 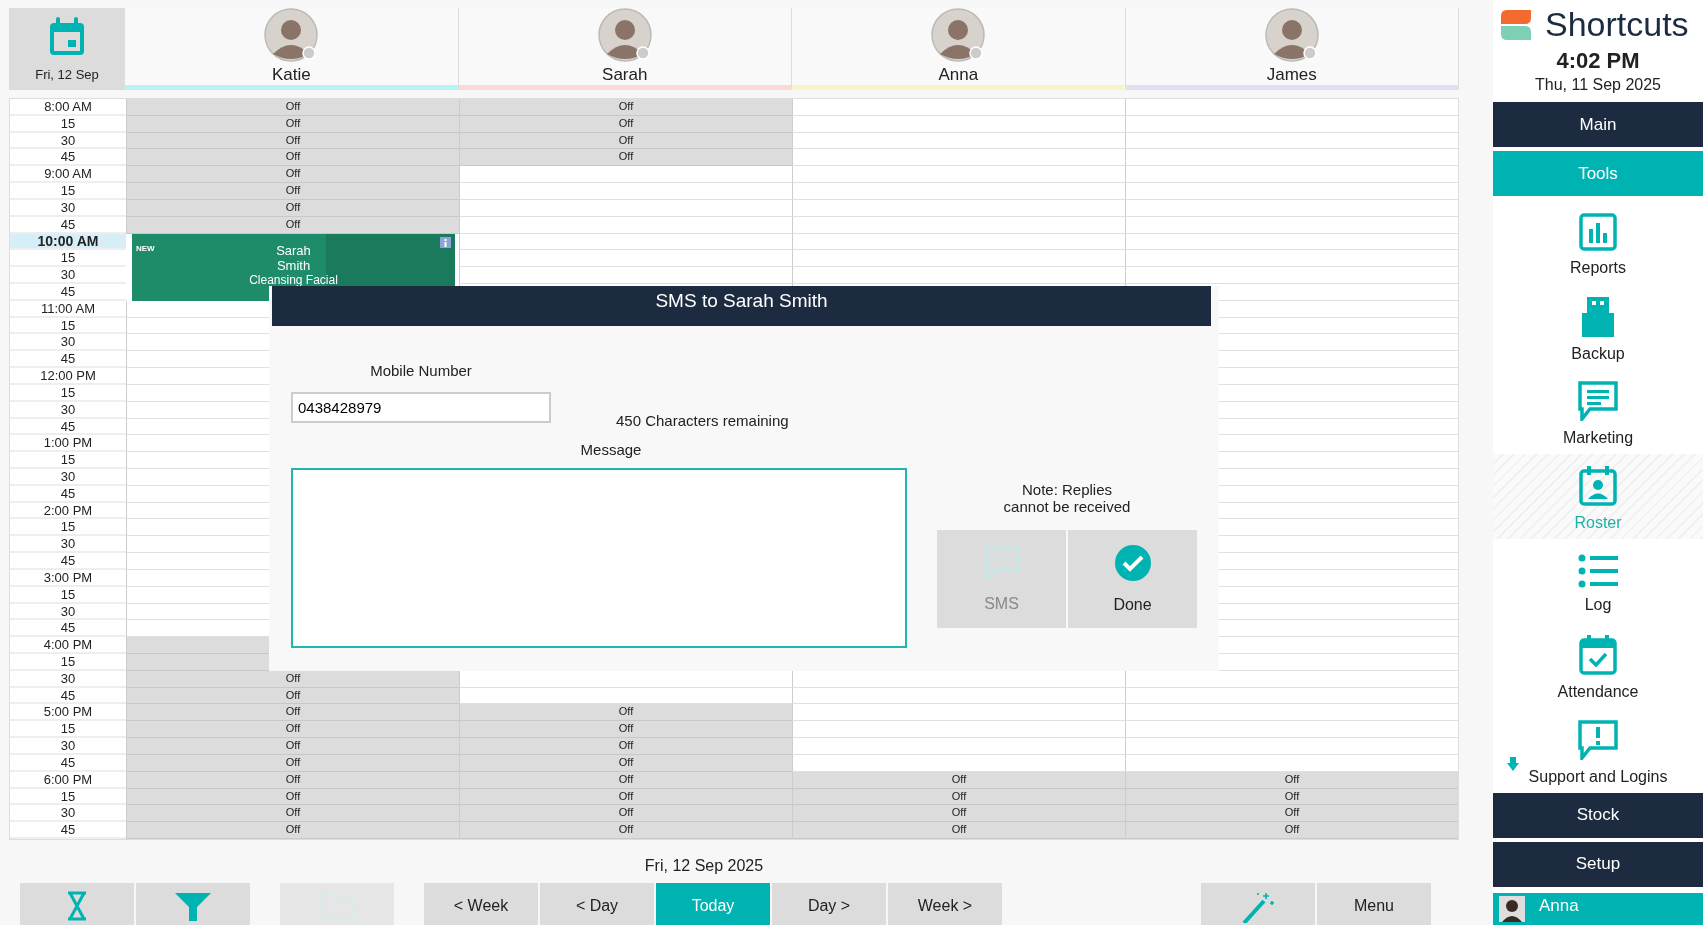 What do you see at coordinates (1067, 498) in the screenshot?
I see `note-text: Note: Replies cannot be received` at bounding box center [1067, 498].